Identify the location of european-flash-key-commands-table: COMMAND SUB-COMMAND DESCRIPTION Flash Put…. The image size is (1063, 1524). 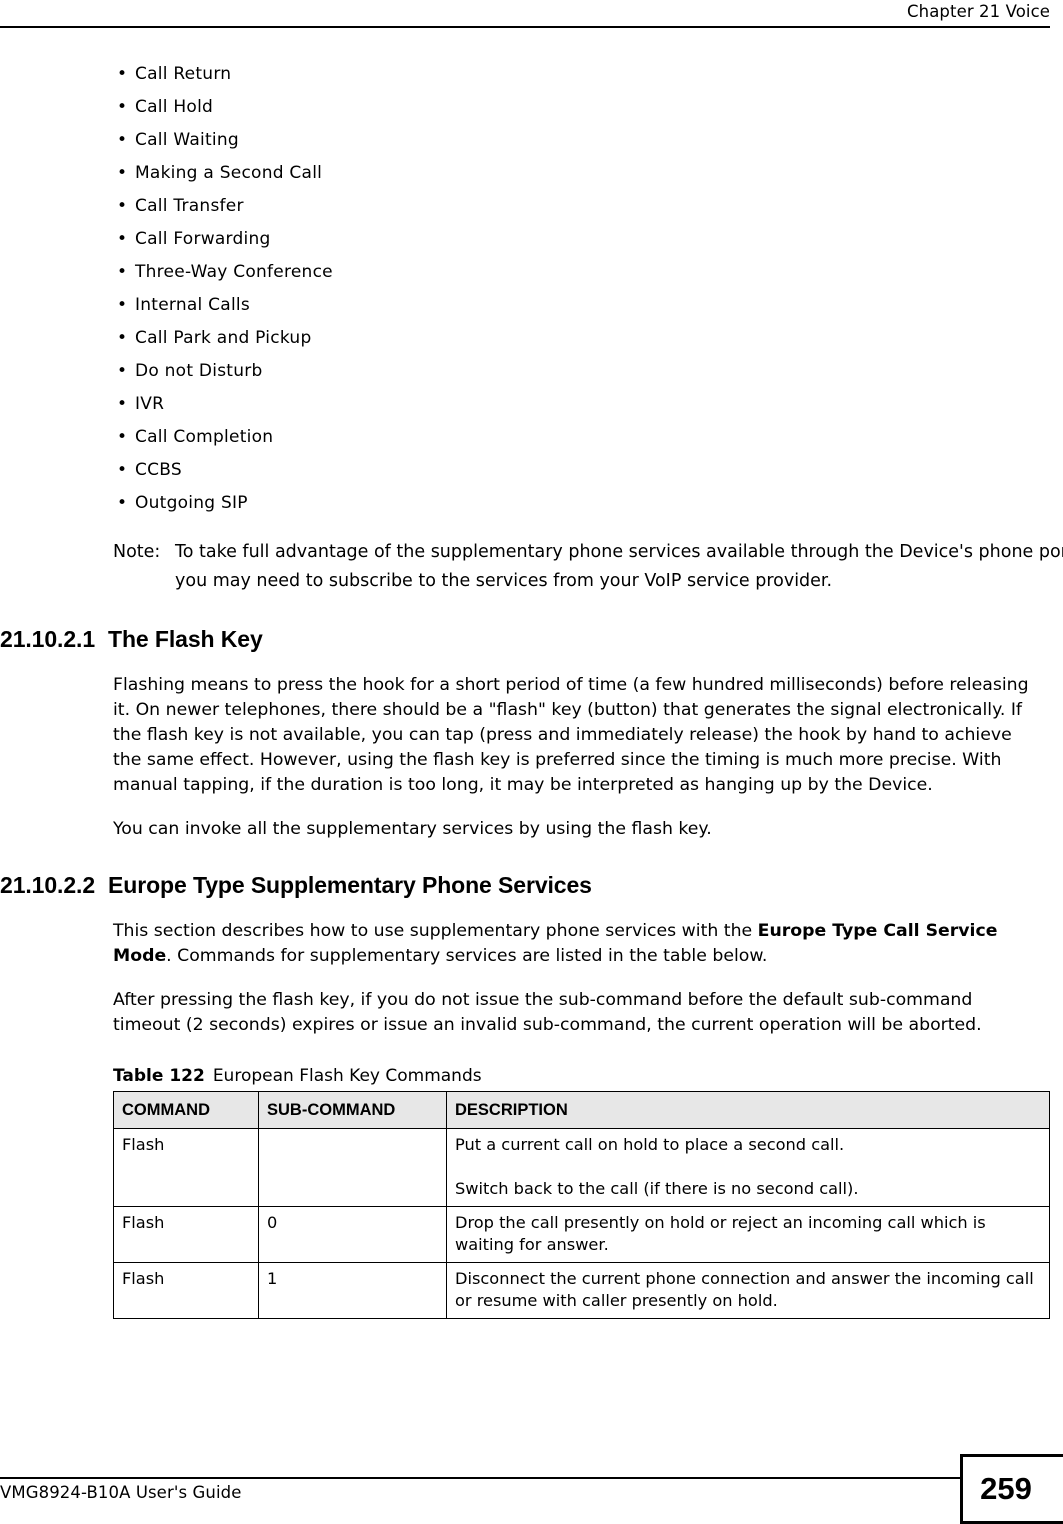
(581, 1205).